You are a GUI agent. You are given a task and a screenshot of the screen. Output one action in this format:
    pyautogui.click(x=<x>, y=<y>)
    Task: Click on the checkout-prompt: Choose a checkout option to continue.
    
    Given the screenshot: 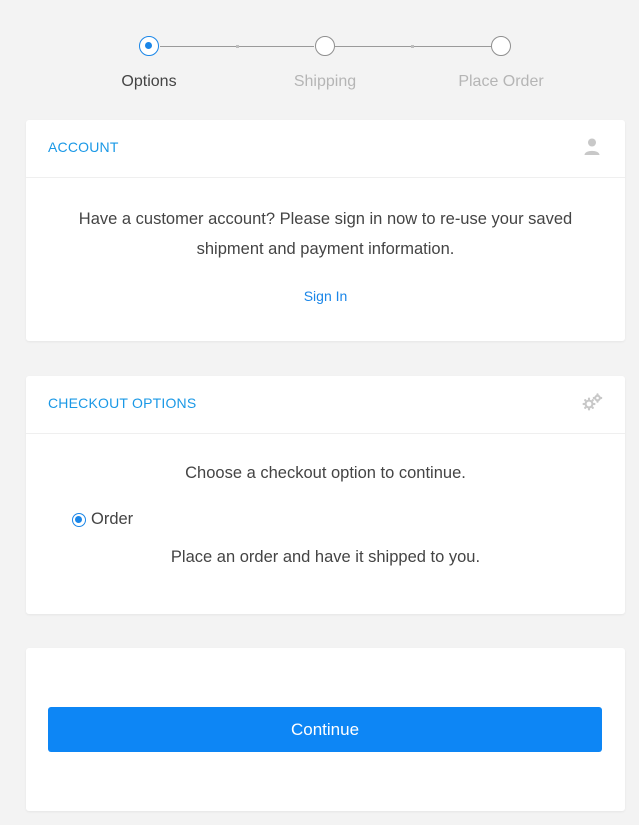 What is the action you would take?
    pyautogui.click(x=325, y=473)
    